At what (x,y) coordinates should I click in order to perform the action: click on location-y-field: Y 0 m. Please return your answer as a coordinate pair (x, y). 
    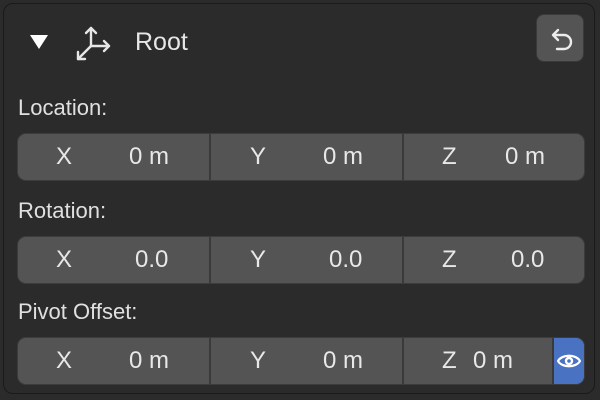
    Looking at the image, I should click on (305, 157).